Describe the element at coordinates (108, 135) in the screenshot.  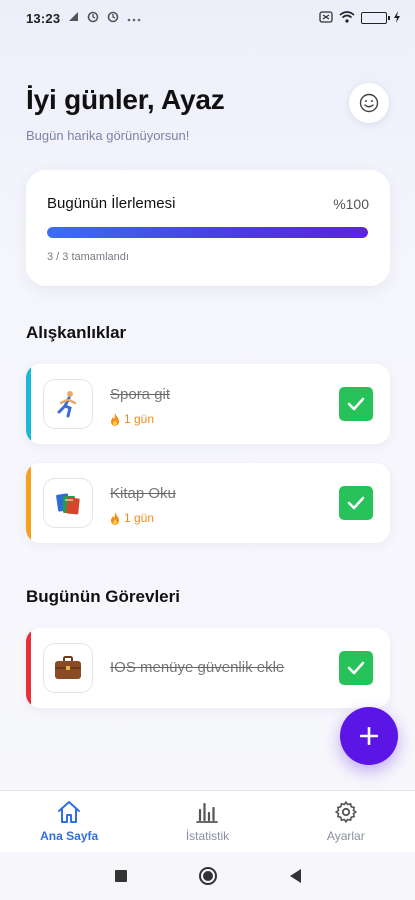
I see `page-subtitle: Bugün harika görünüyorsun!` at that location.